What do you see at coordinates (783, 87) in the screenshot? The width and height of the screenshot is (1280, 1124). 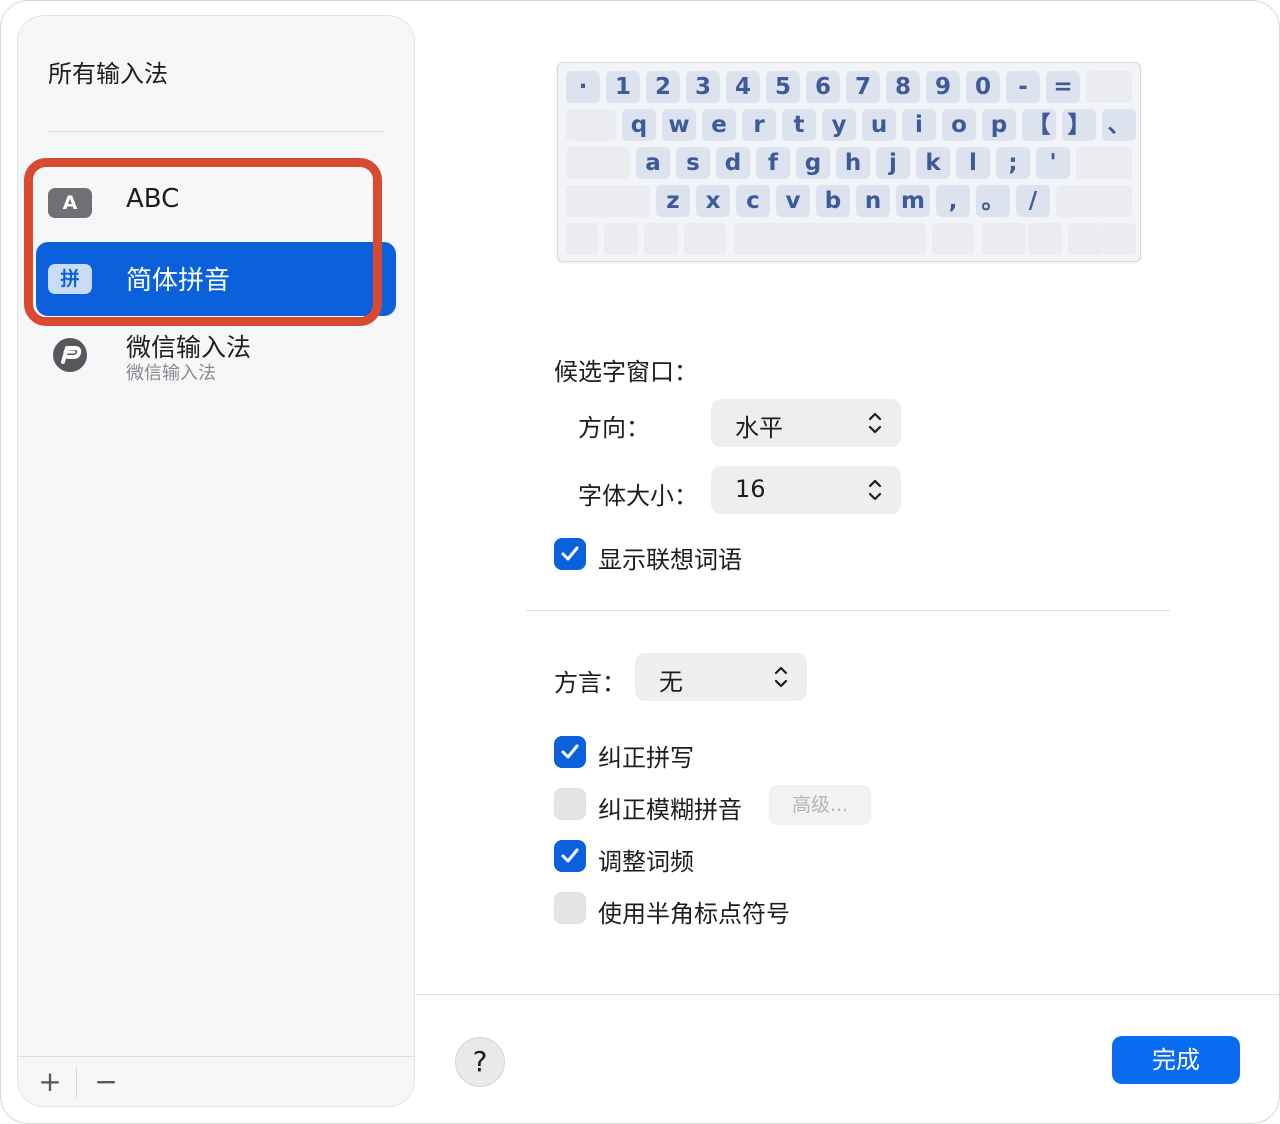 I see `key-0-5: 5` at bounding box center [783, 87].